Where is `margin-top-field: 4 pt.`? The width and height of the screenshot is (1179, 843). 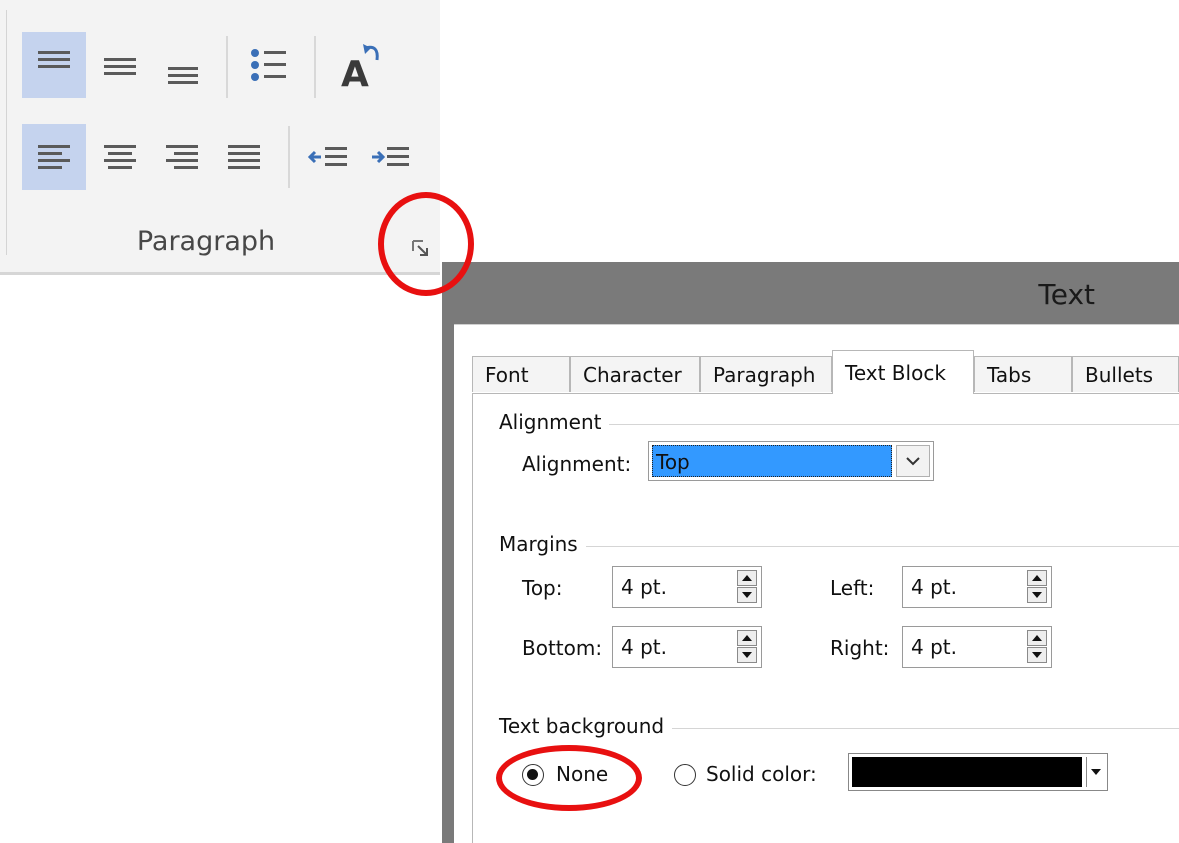 margin-top-field: 4 pt. is located at coordinates (687, 587).